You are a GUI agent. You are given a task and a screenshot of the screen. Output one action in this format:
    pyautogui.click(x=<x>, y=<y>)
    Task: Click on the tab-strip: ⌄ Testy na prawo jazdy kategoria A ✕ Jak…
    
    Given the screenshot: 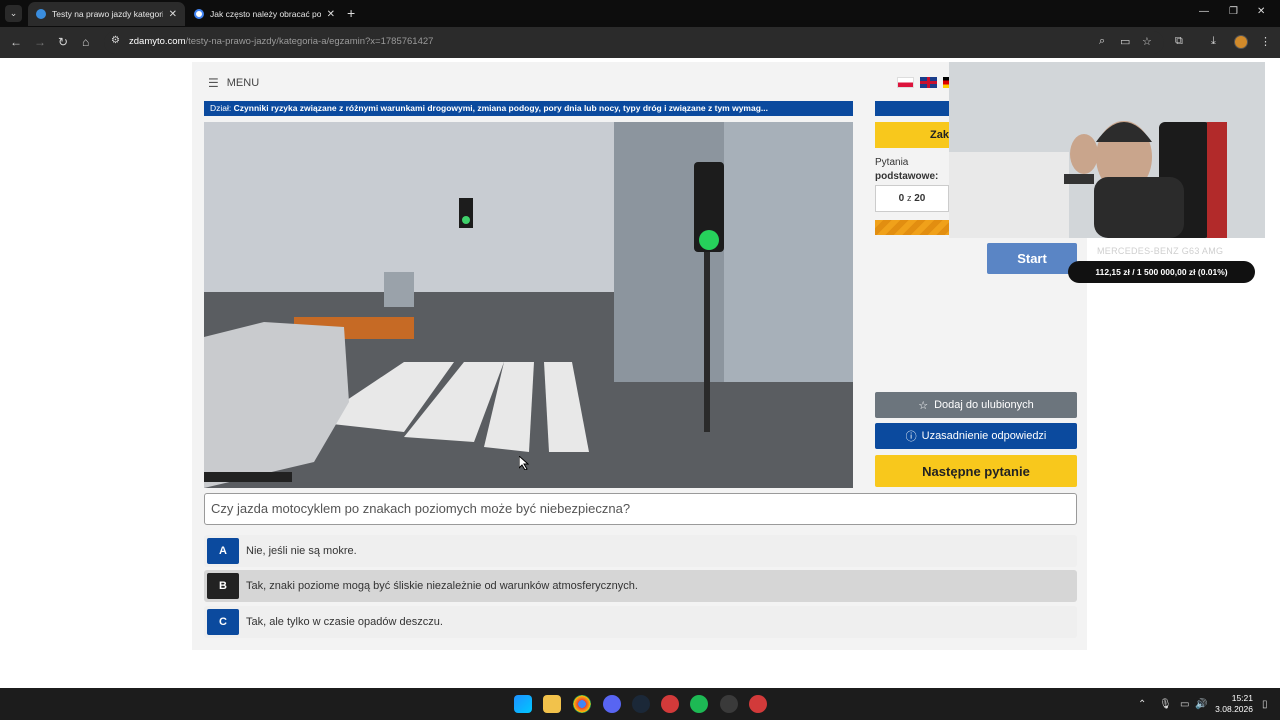 What is the action you would take?
    pyautogui.click(x=640, y=13)
    